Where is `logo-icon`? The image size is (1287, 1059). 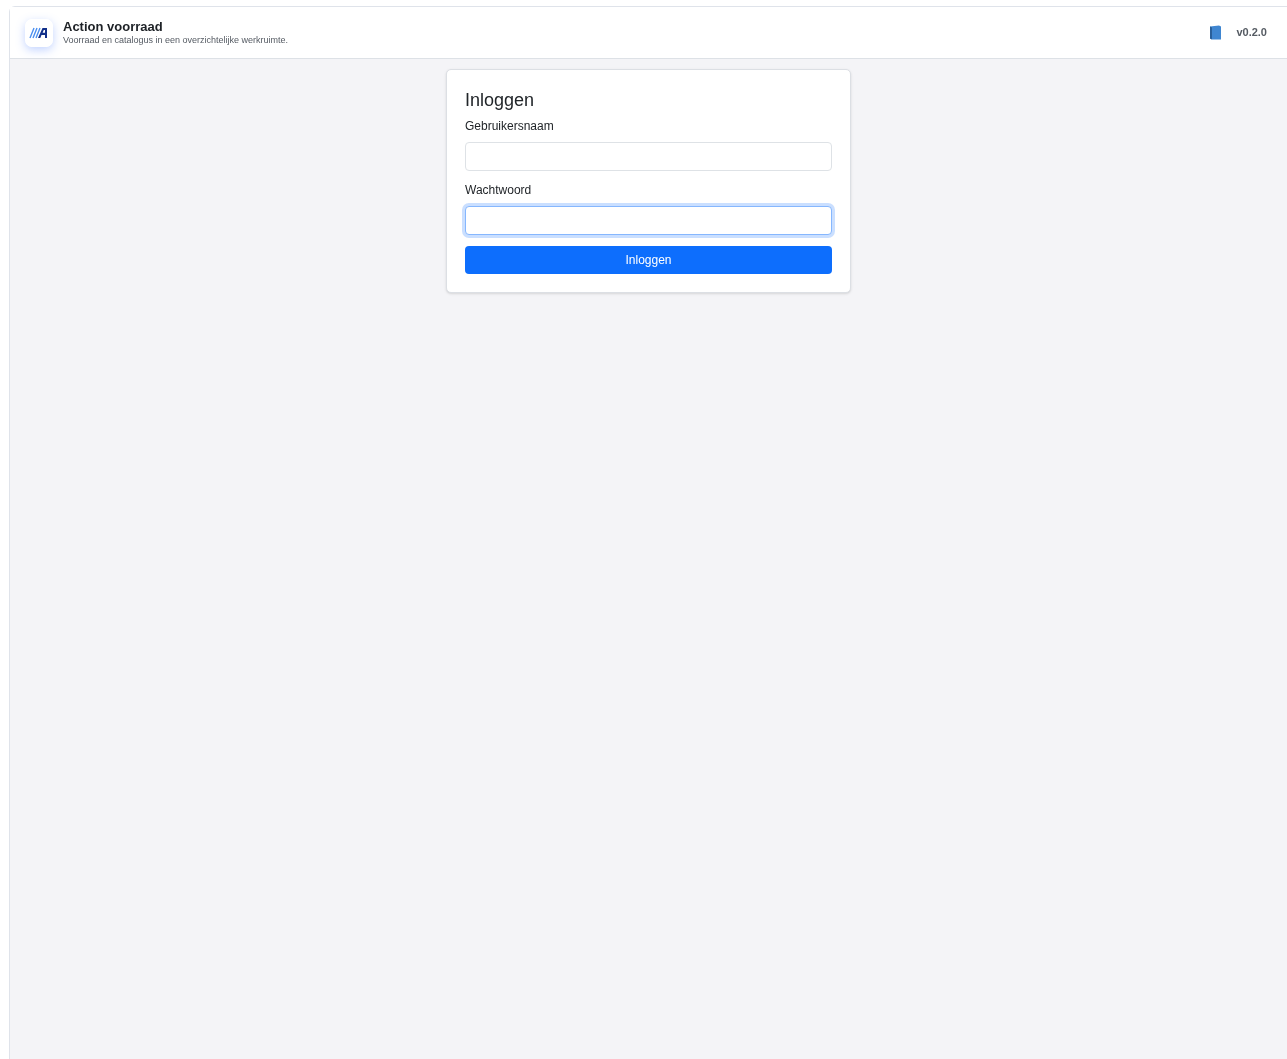 logo-icon is located at coordinates (39, 32).